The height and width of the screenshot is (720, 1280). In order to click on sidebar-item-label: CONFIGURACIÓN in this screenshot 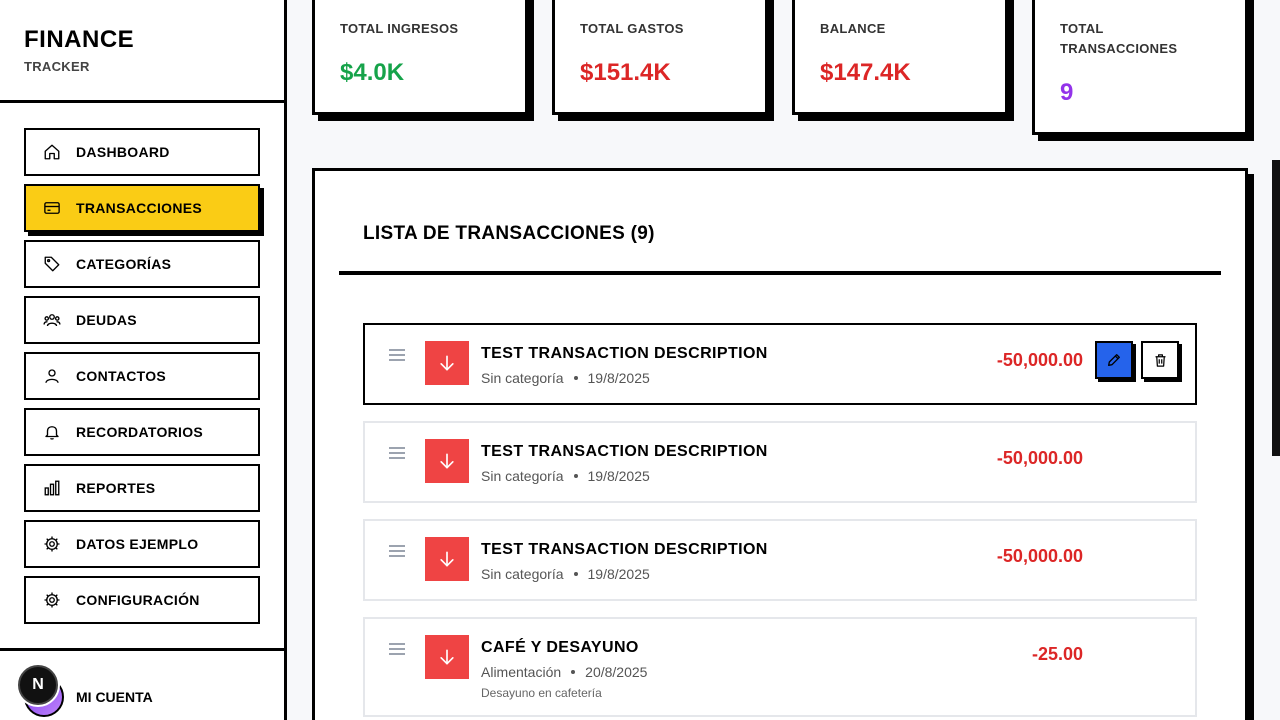, I will do `click(138, 600)`.